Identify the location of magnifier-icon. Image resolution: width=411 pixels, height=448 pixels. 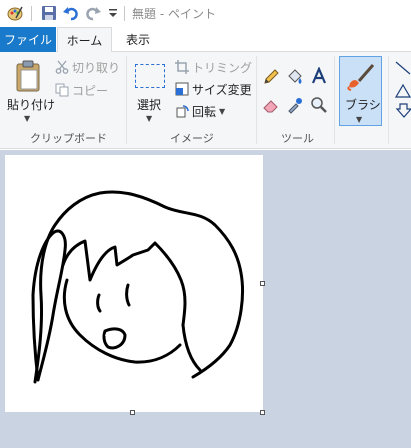
(319, 105).